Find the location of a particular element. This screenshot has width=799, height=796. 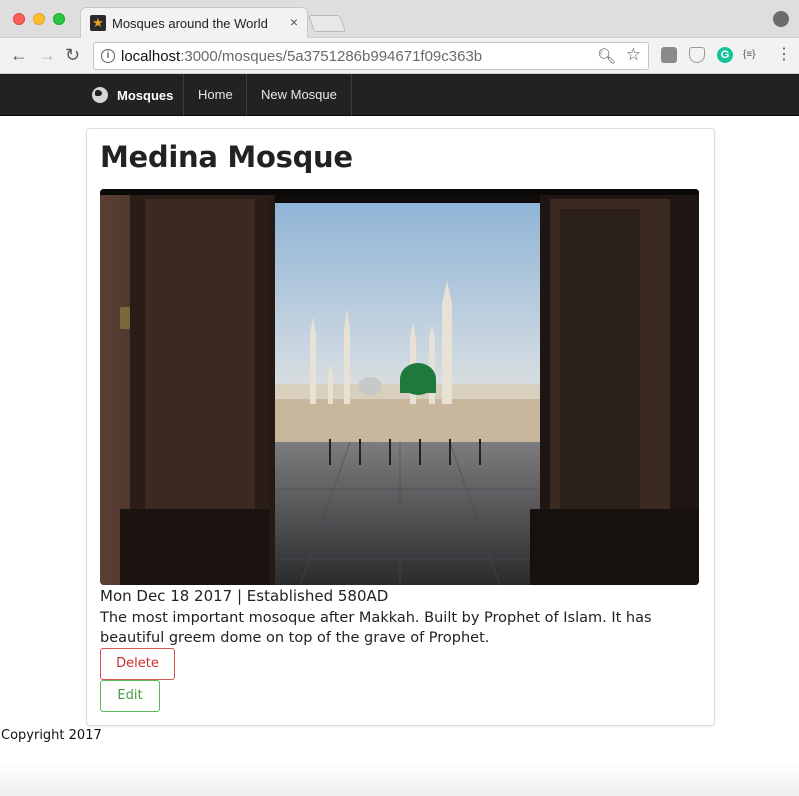

window-minimize-button is located at coordinates (39, 19).